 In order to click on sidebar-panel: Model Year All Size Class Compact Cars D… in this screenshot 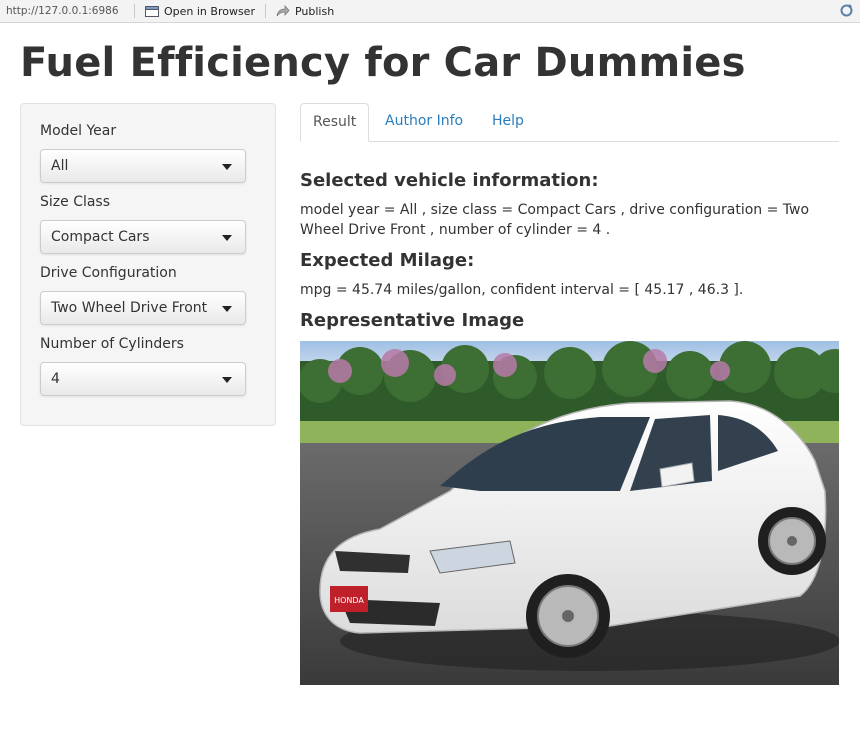, I will do `click(148, 264)`.